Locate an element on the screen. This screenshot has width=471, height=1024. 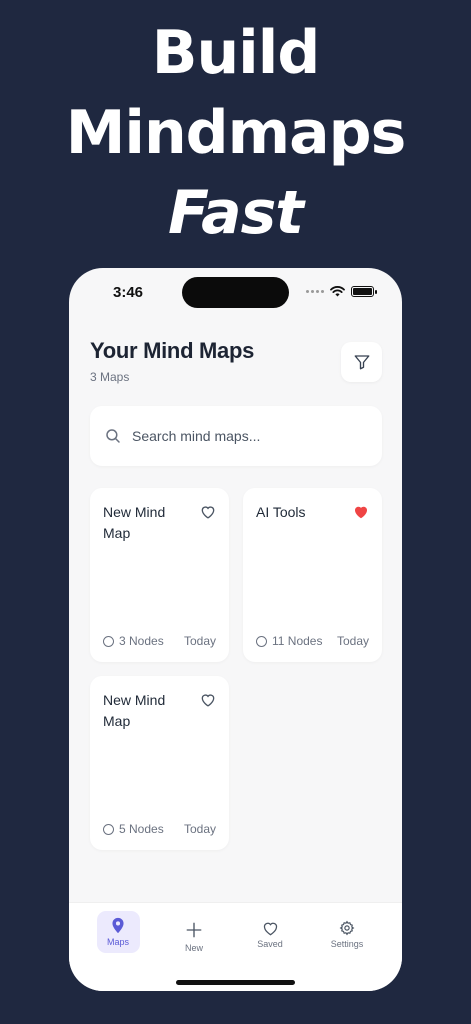
card-node-count: 11 Nodes is located at coordinates (297, 641).